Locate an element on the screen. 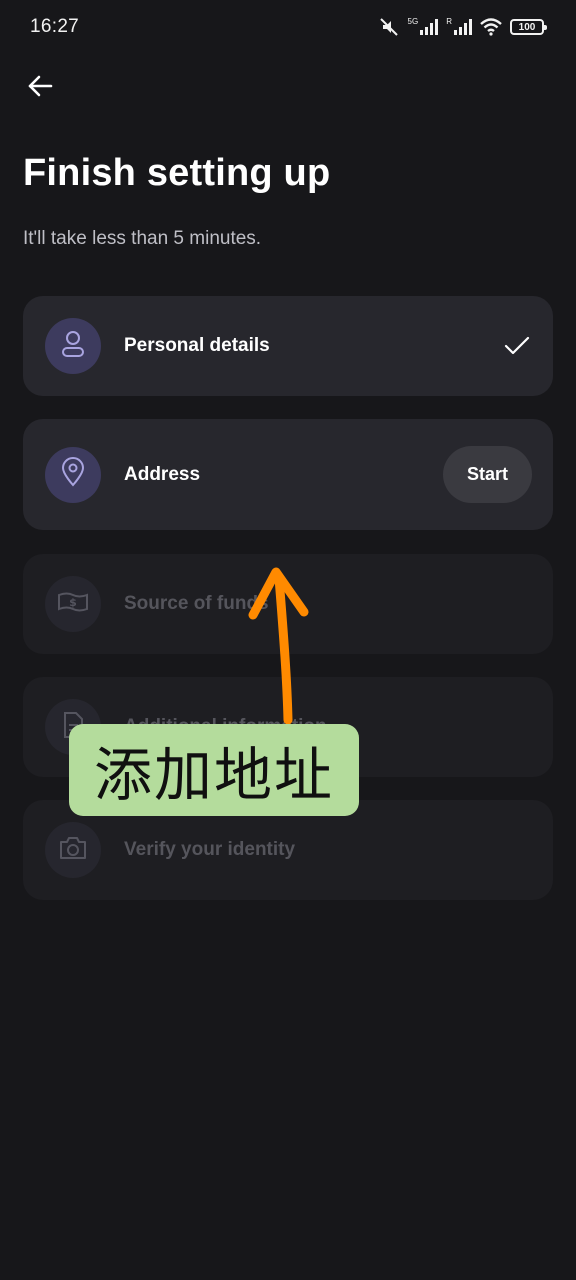 The width and height of the screenshot is (576, 1280). battery-level: 100 is located at coordinates (527, 27).